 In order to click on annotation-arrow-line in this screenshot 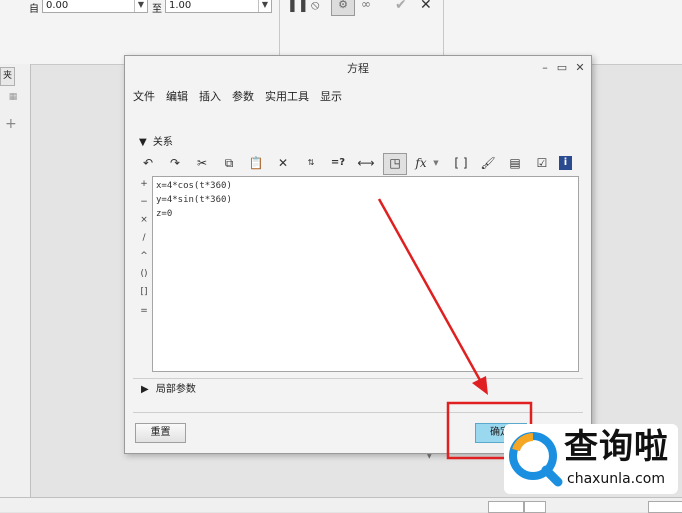, I will do `click(430, 290)`.